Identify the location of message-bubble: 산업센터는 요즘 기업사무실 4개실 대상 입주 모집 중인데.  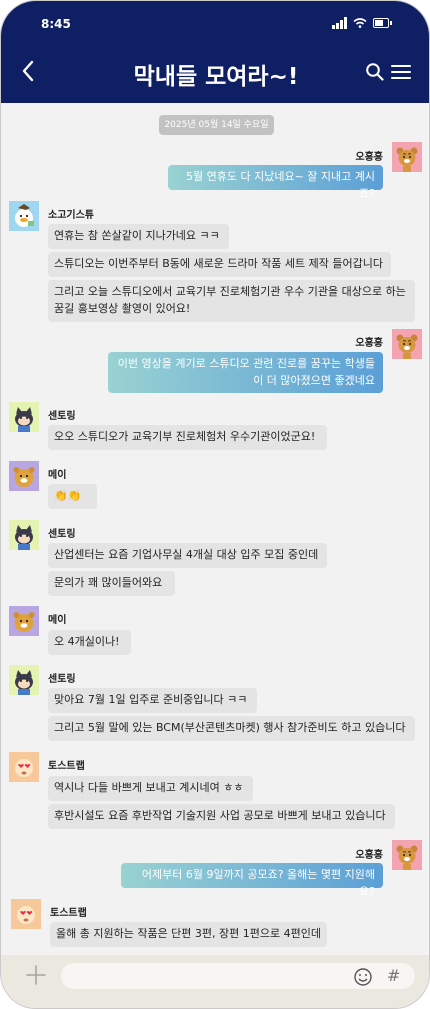
(187, 555).